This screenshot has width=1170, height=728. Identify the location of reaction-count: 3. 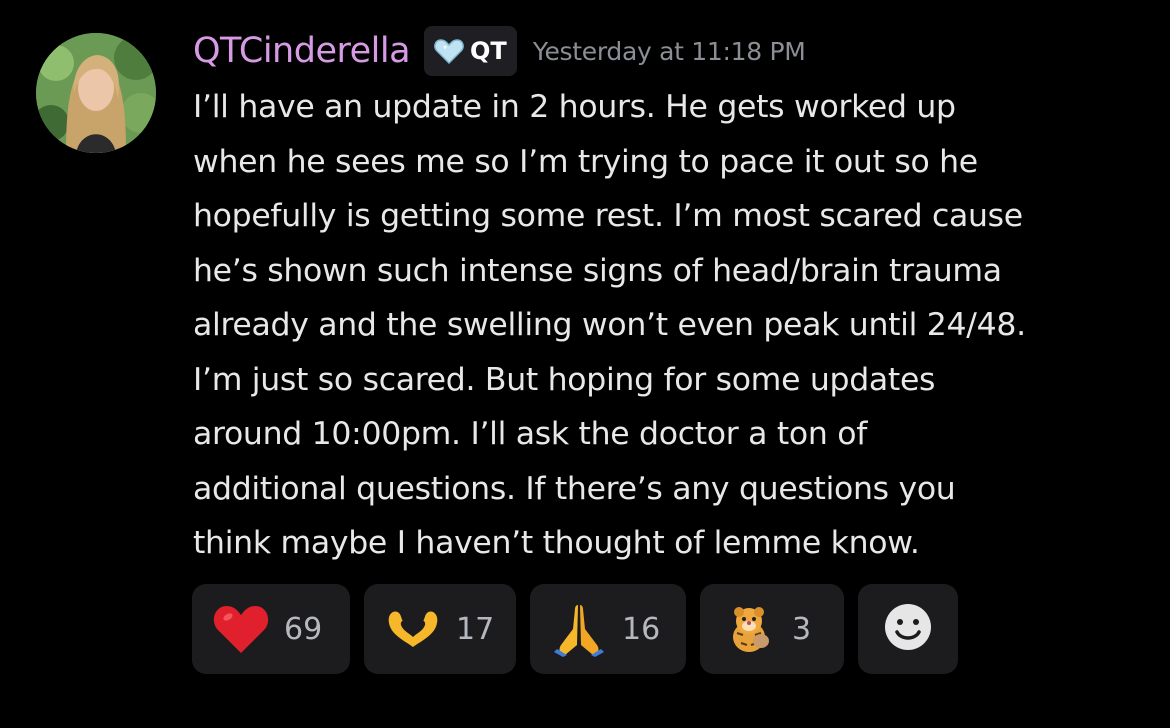
(802, 629).